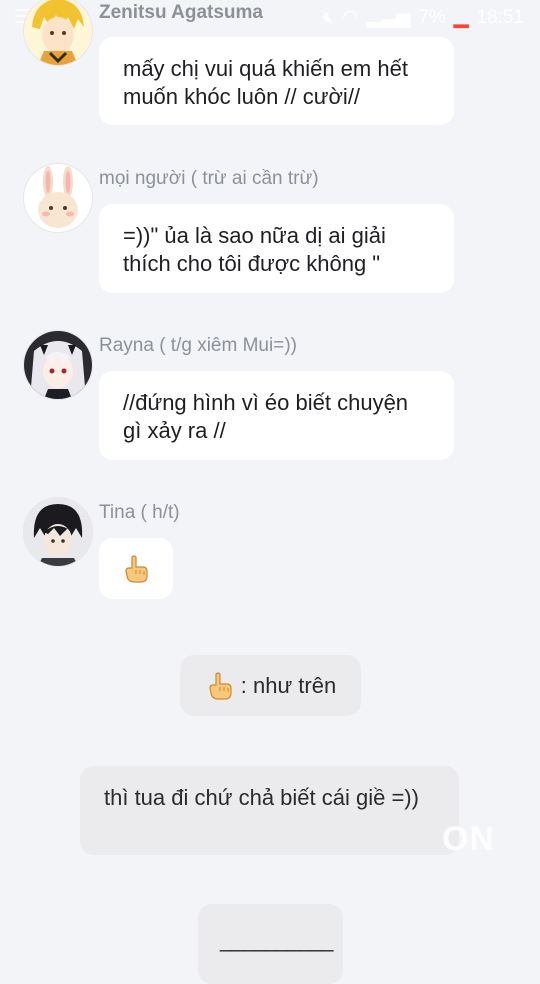  I want to click on message-bubble, so click(136, 568).